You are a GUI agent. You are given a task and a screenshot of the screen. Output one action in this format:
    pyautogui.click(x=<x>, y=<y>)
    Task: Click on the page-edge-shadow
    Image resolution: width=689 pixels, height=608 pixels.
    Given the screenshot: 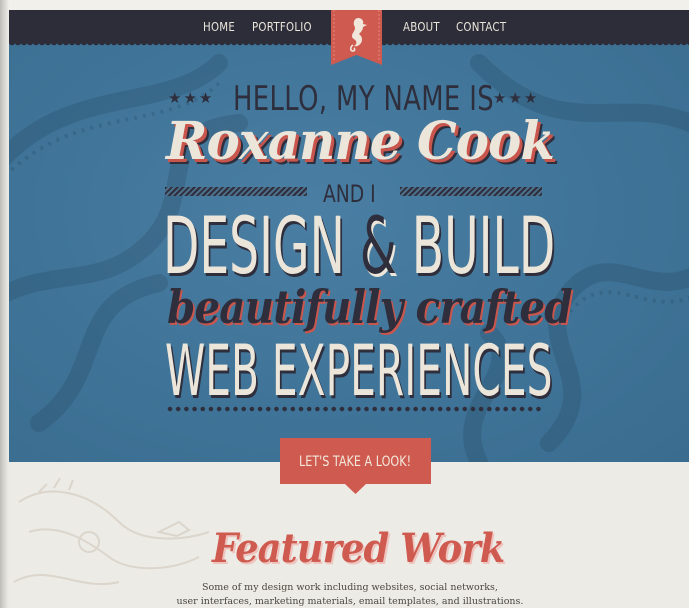 What is the action you would take?
    pyautogui.click(x=4, y=304)
    